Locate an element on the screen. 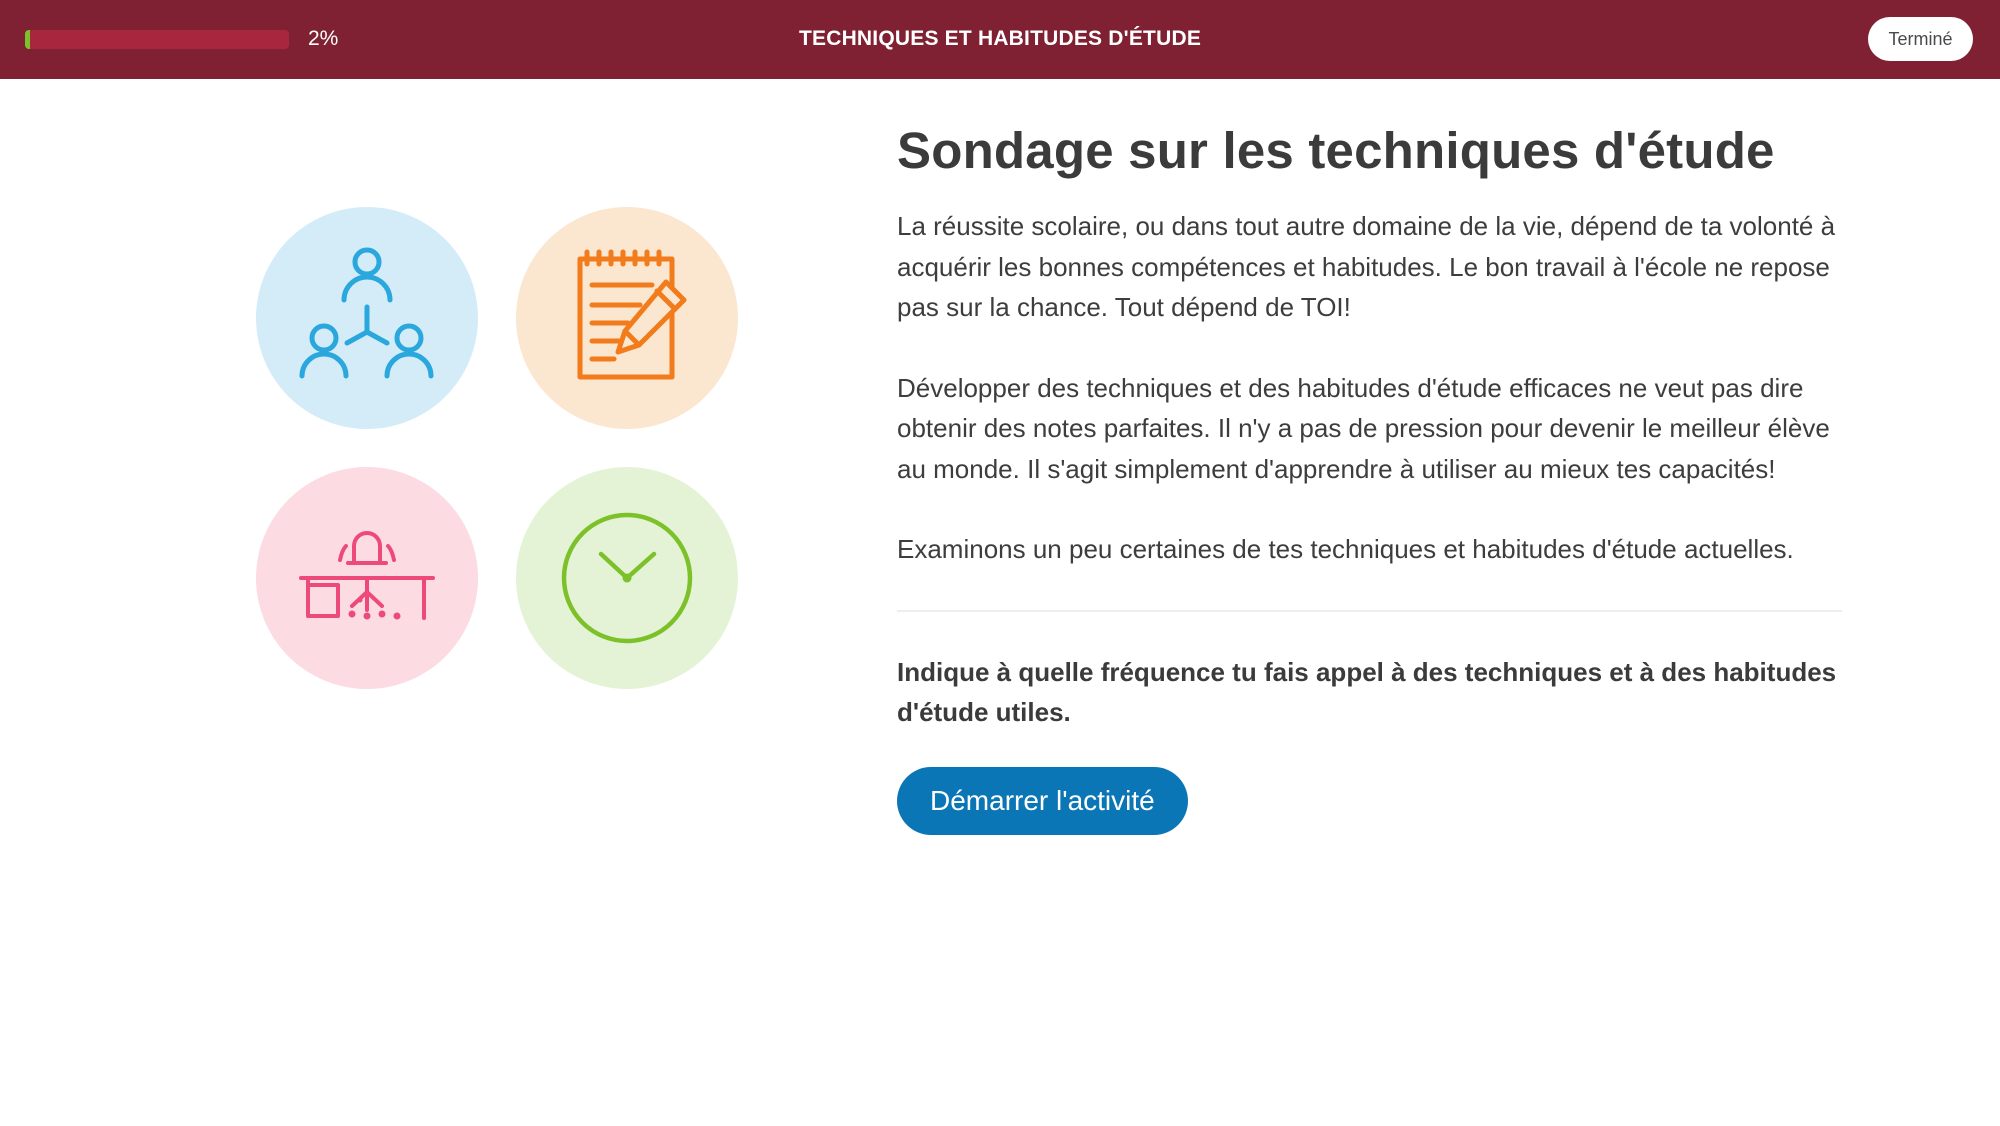  clock-illustration is located at coordinates (627, 578).